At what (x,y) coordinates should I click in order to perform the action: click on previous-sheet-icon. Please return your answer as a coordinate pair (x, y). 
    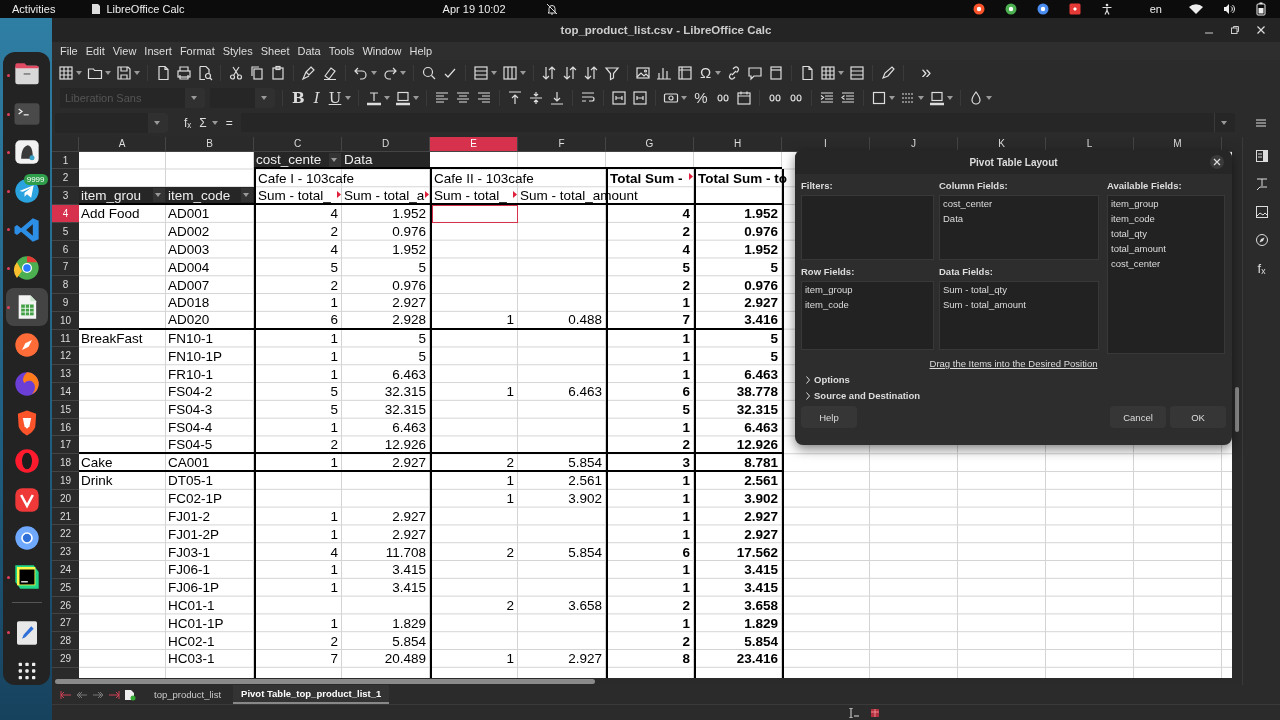
    Looking at the image, I should click on (82, 694).